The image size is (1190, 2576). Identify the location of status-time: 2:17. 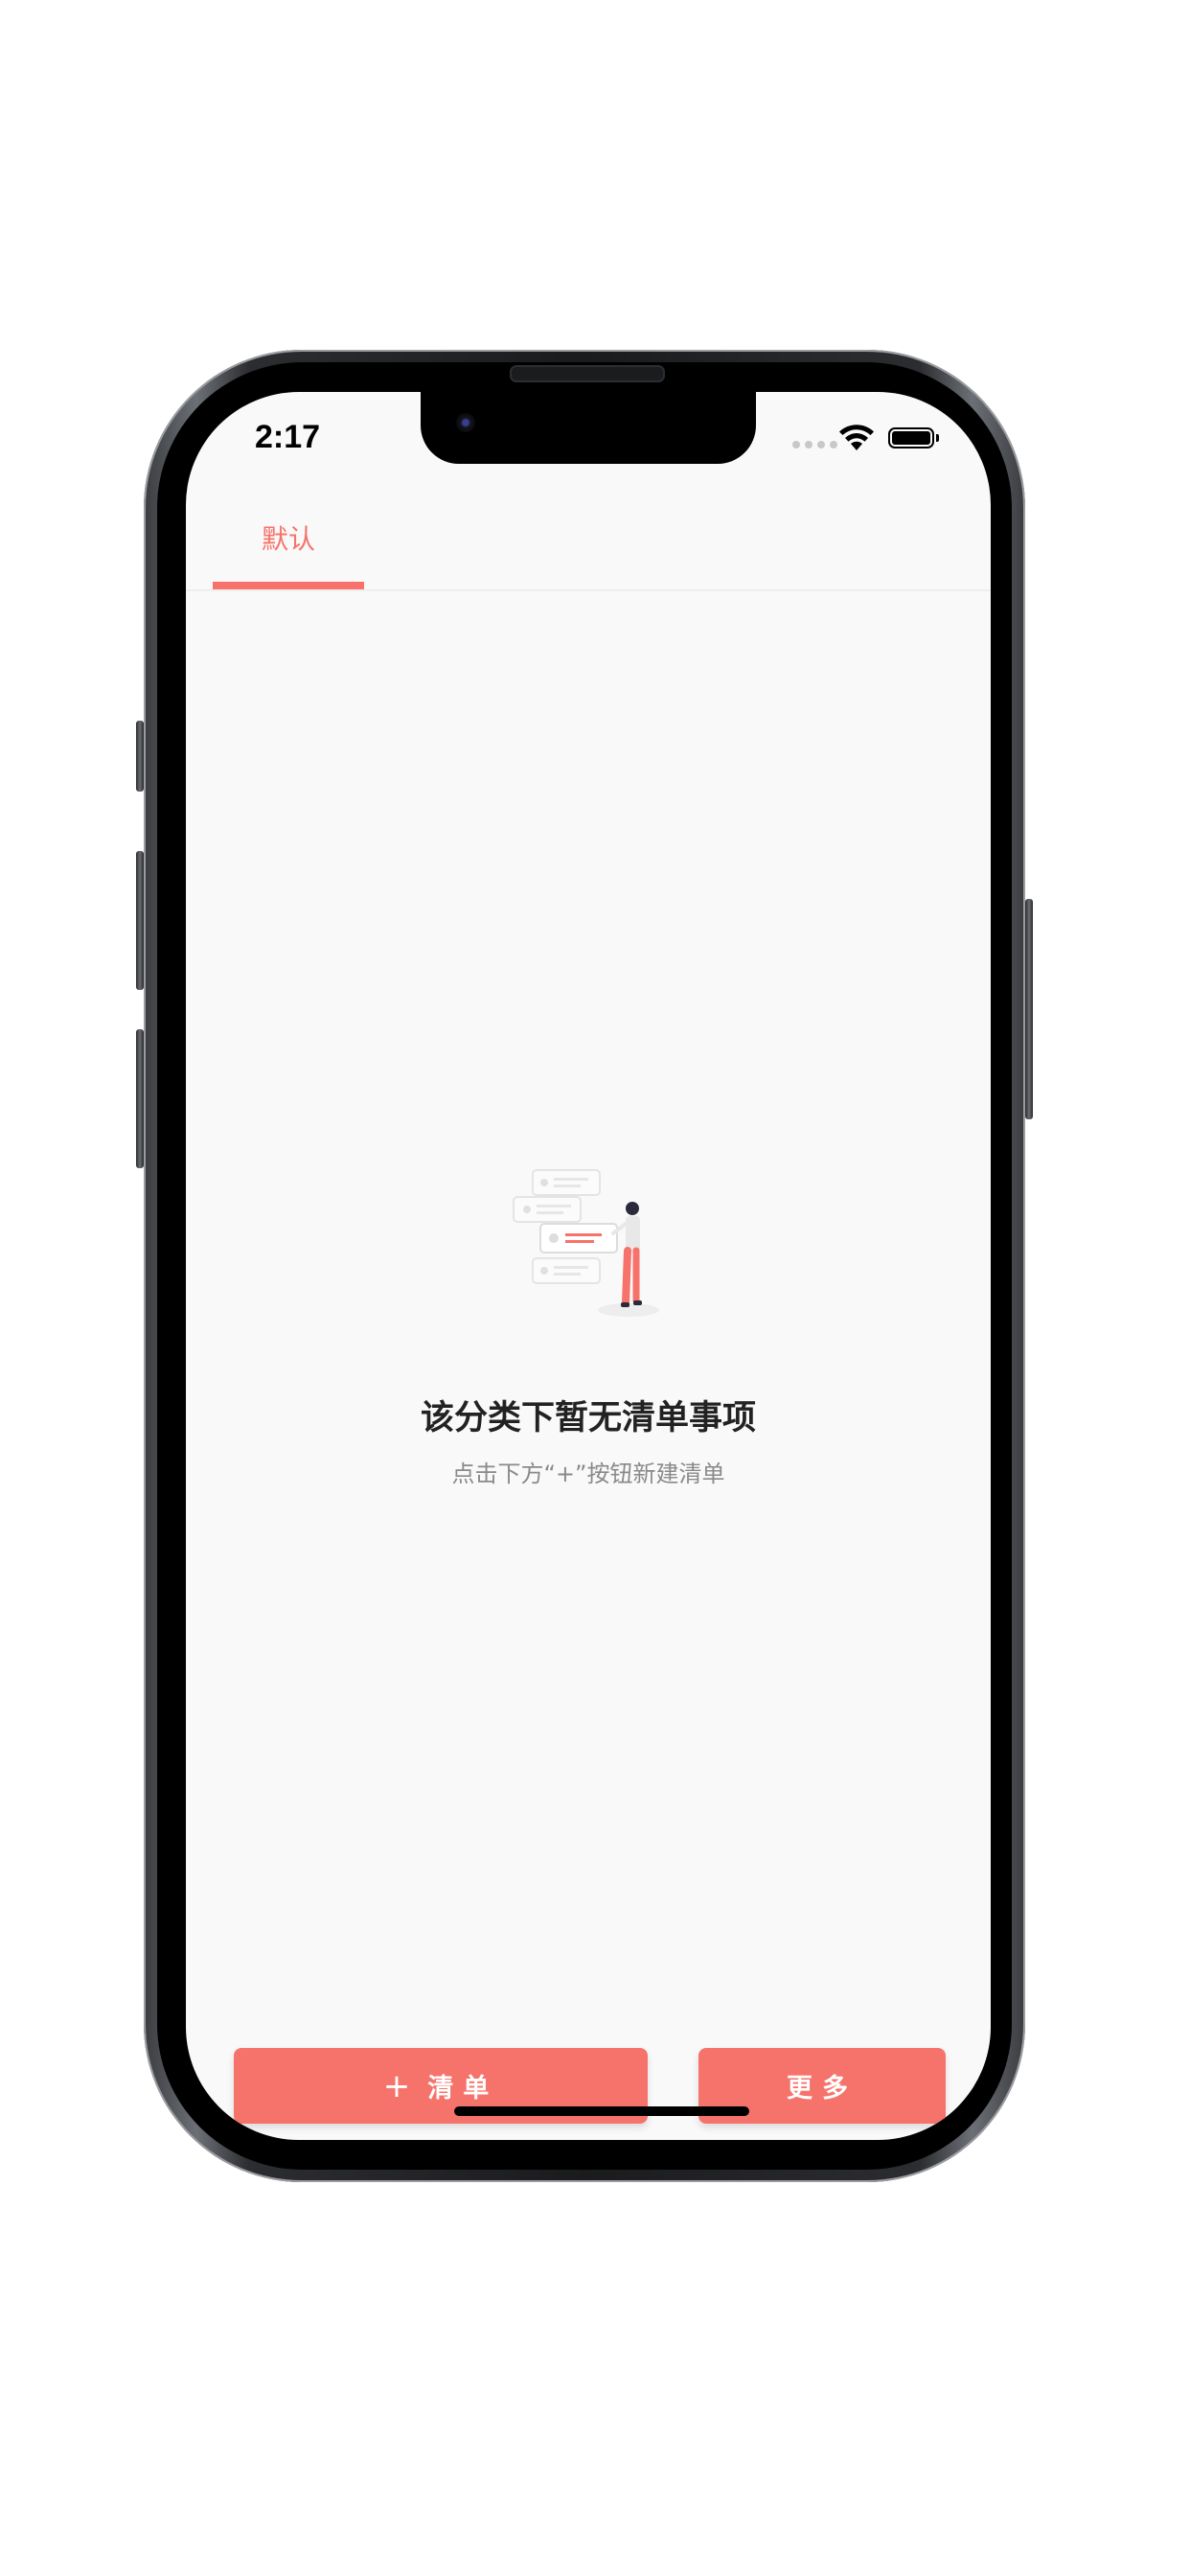
(288, 437).